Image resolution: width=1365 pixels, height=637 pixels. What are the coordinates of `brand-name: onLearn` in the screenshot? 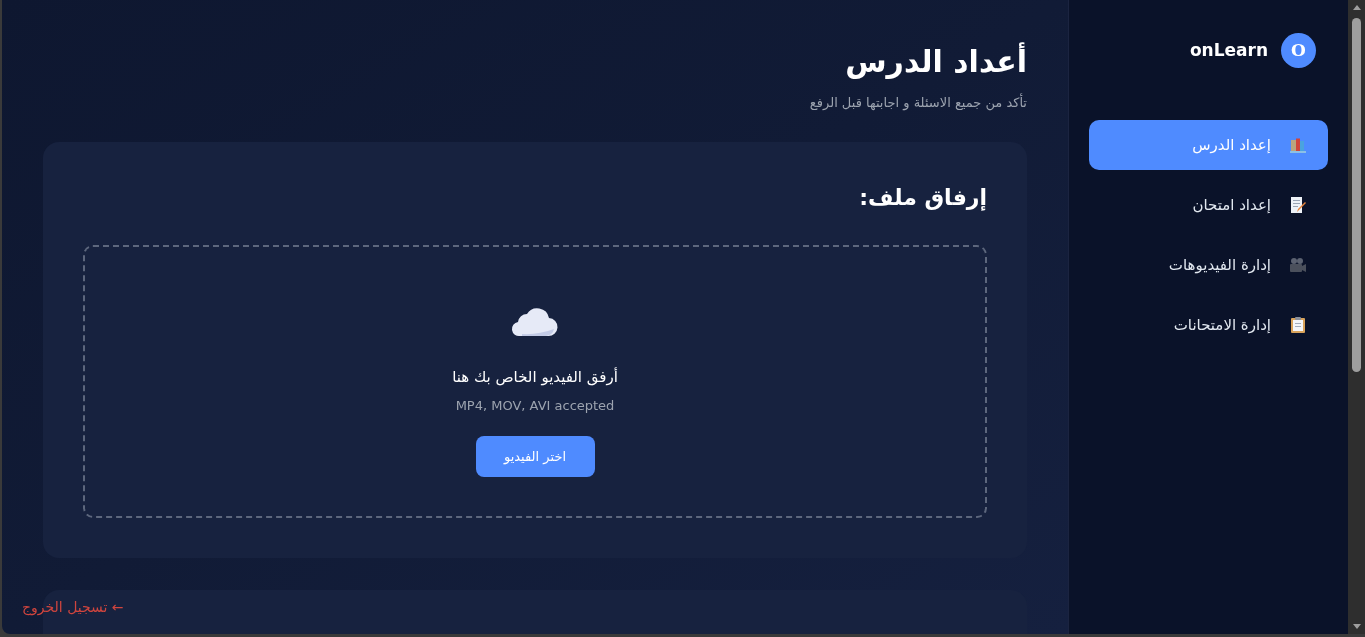 It's located at (1228, 50).